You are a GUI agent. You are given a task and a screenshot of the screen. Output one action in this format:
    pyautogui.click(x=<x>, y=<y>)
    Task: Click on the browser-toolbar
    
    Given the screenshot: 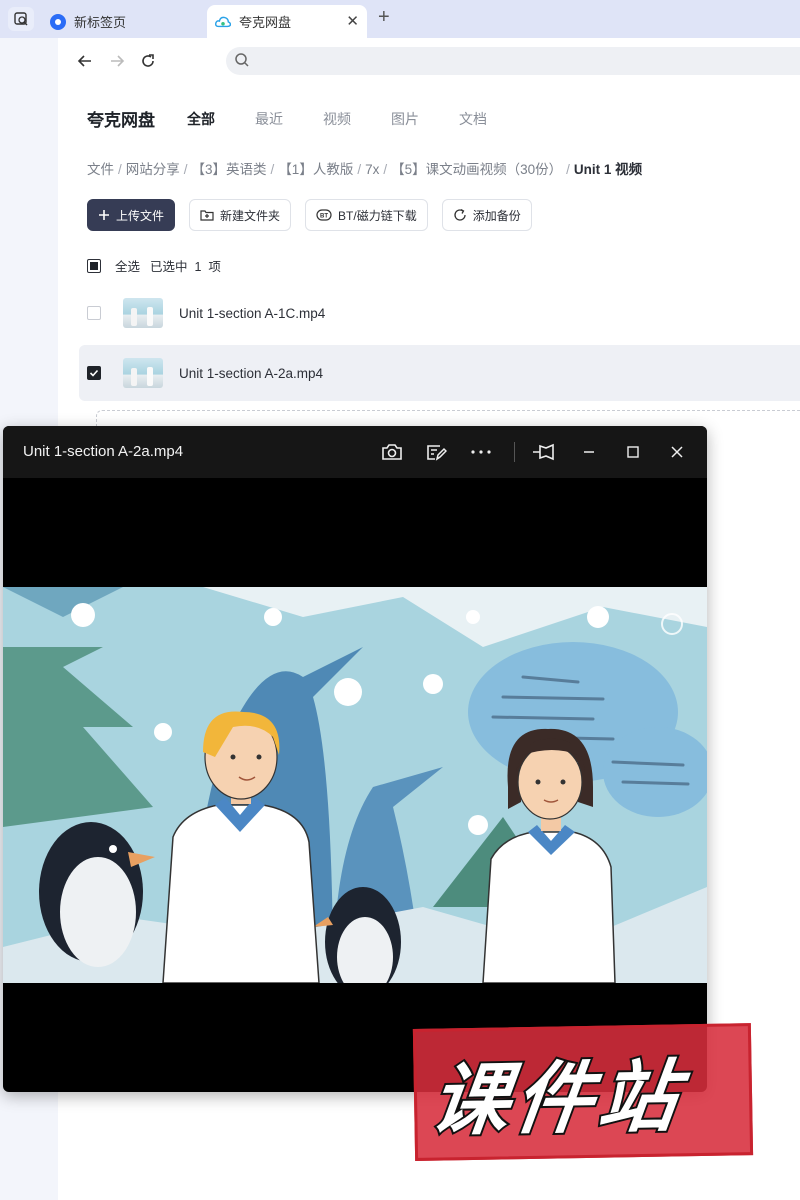 What is the action you would take?
    pyautogui.click(x=429, y=61)
    